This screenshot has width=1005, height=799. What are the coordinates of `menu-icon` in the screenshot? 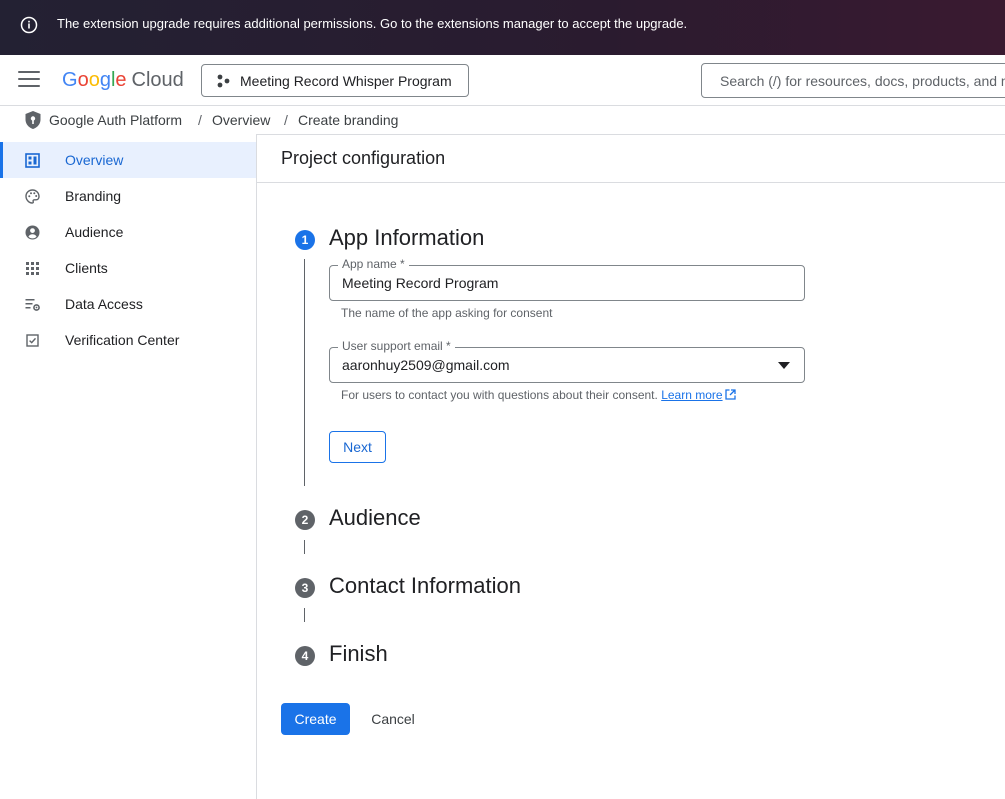 It's located at (29, 80).